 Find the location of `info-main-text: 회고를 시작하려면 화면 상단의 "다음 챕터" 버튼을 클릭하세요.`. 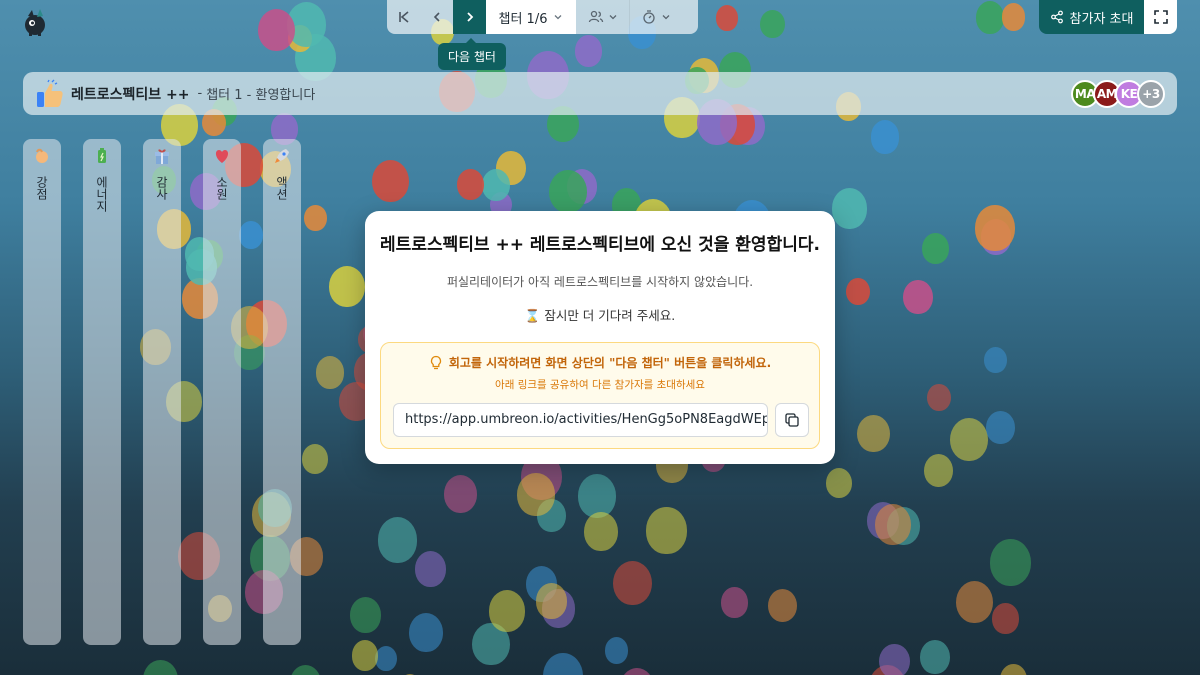

info-main-text: 회고를 시작하려면 화면 상단의 "다음 챕터" 버튼을 클릭하세요. is located at coordinates (610, 363).